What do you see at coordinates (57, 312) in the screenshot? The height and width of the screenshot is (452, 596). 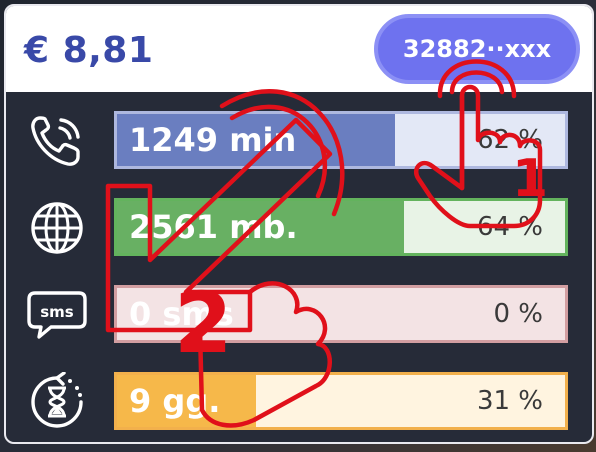 I see `svg-text: sms` at bounding box center [57, 312].